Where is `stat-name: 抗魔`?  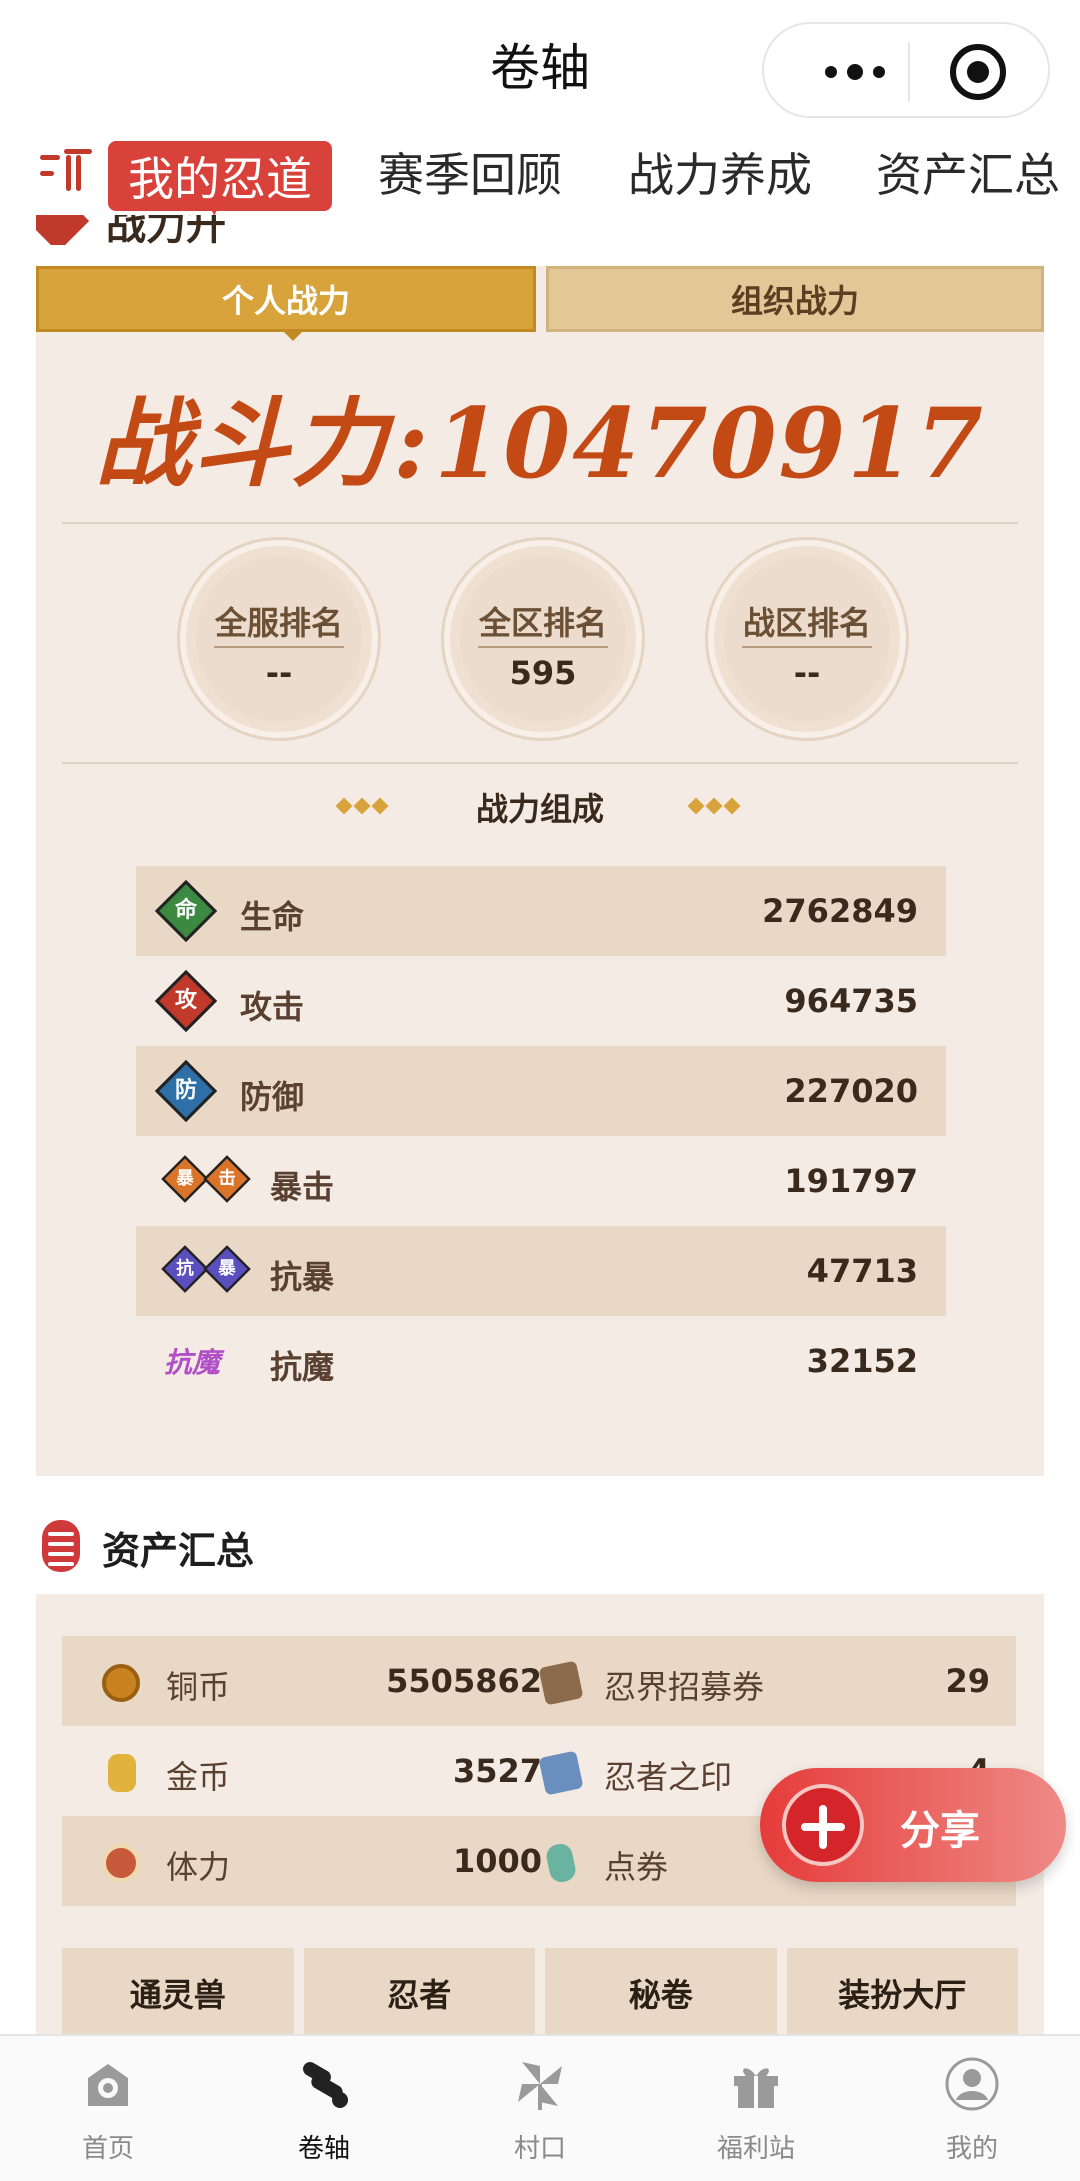
stat-name: 抗魔 is located at coordinates (302, 1367).